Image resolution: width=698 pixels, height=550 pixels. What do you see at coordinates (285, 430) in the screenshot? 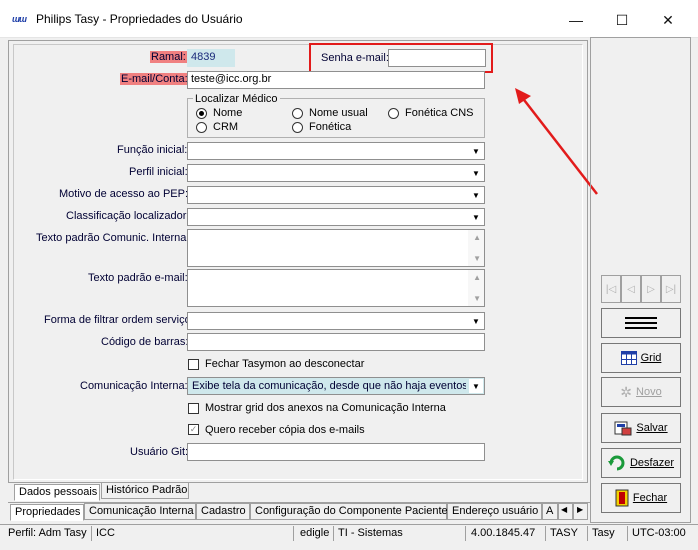
I see `quero-copia-label: Quero receber cópia dos e-mails` at bounding box center [285, 430].